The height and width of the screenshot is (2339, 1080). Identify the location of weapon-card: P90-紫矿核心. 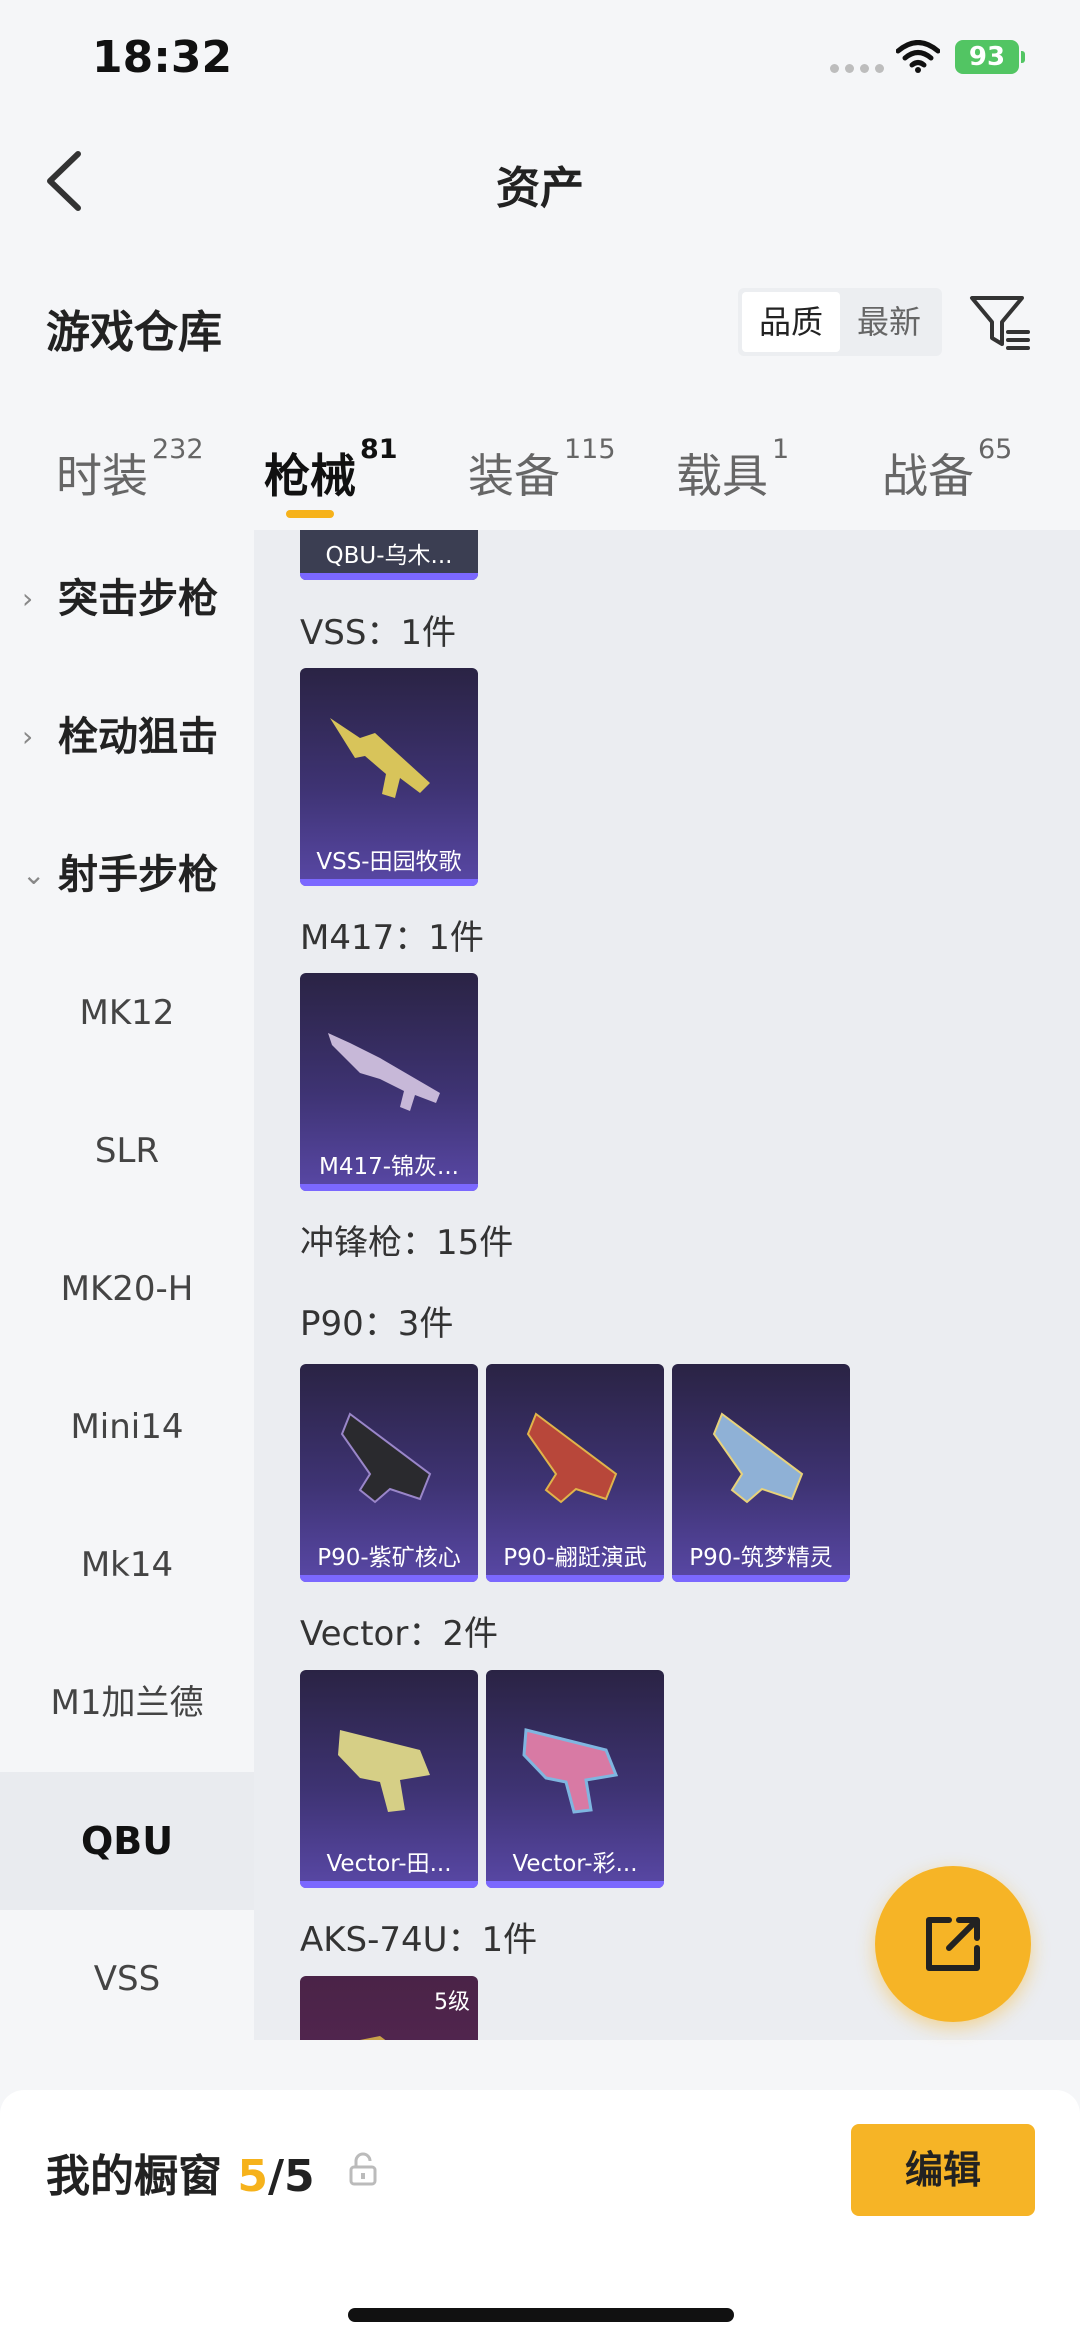
(389, 1473).